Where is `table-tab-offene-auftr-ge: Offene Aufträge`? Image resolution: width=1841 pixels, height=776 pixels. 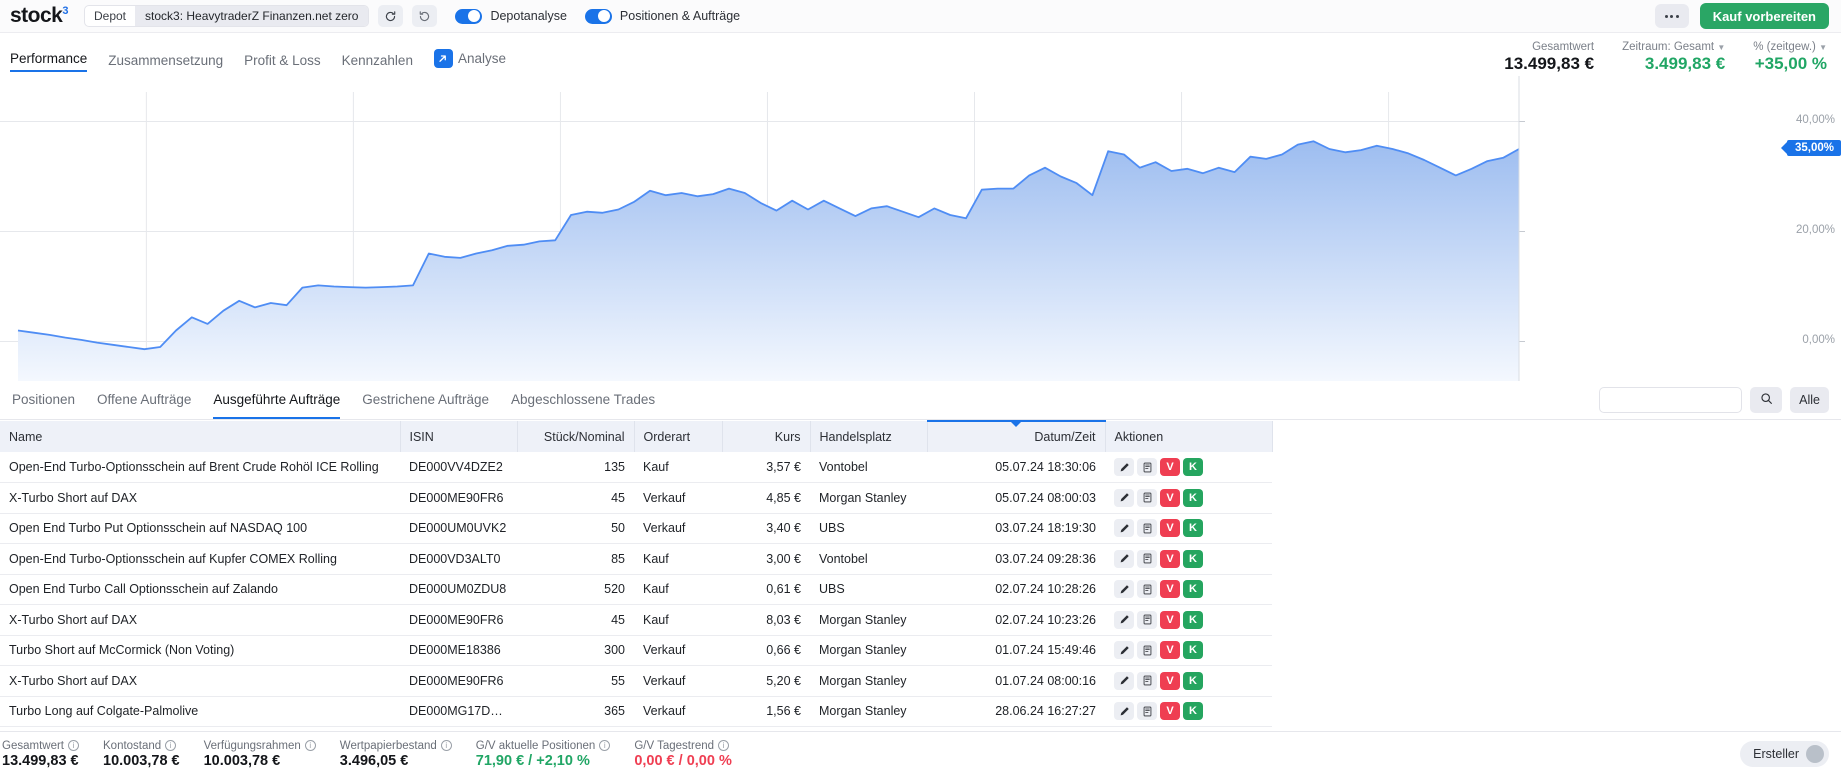 table-tab-offene-auftr-ge: Offene Aufträge is located at coordinates (144, 400).